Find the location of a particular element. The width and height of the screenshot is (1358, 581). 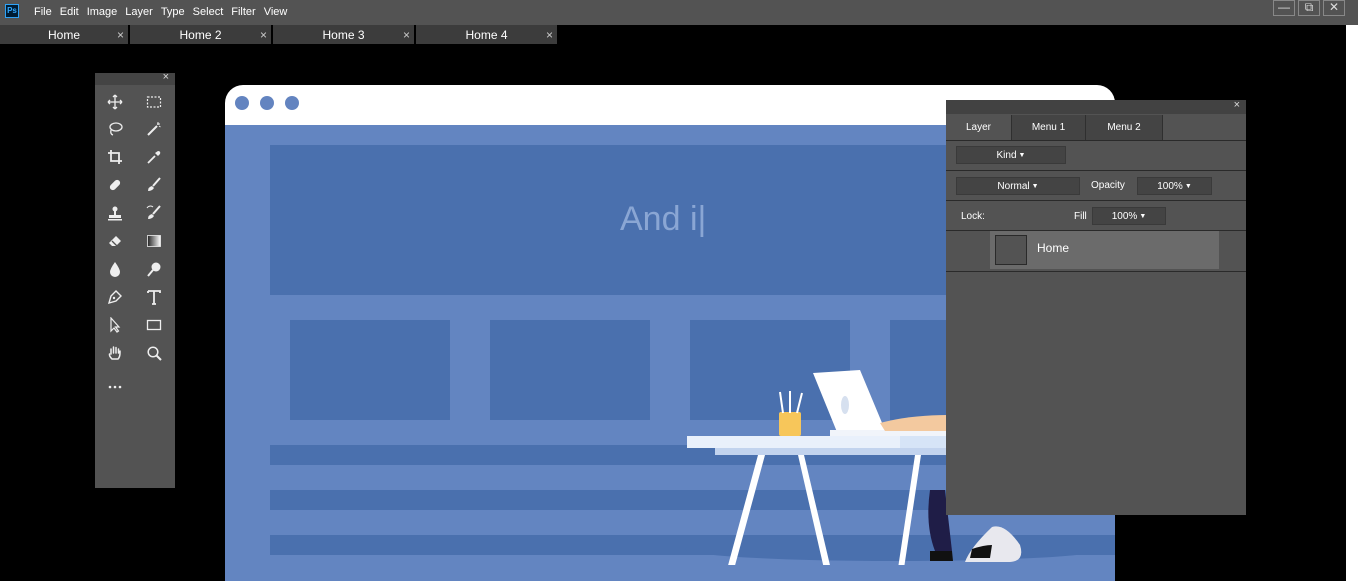

vertical-scrollbar is located at coordinates (1352, 303).